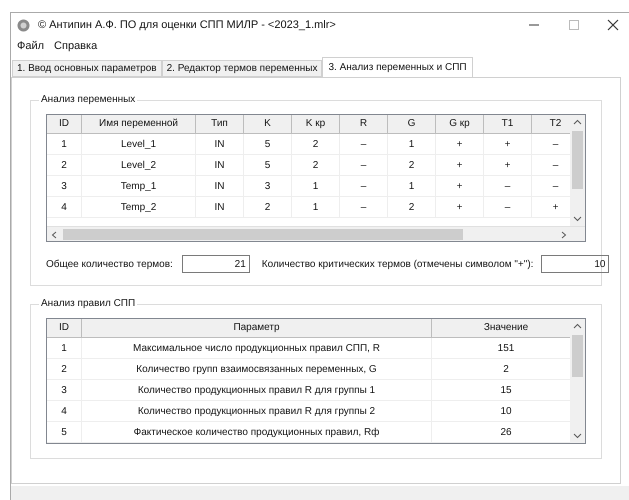  I want to click on tab: 1. Ввод основных параметров, so click(87, 68).